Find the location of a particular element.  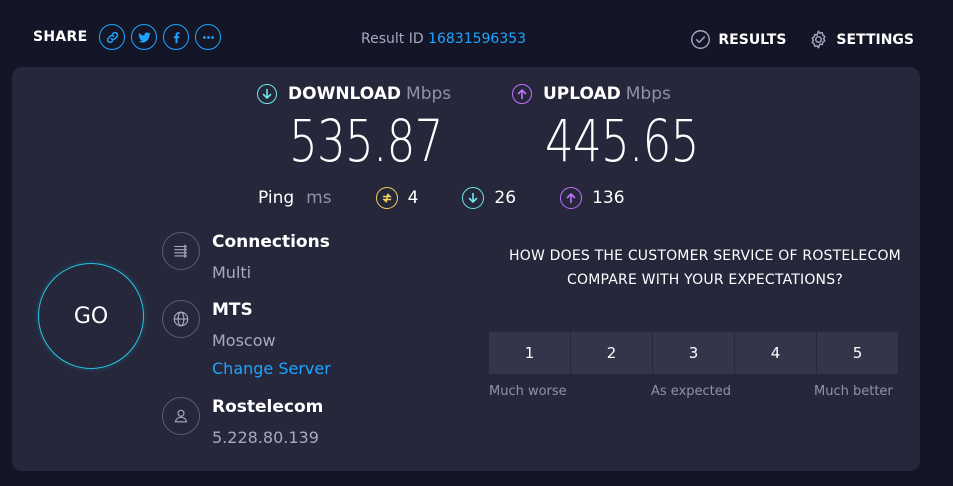

change-server-link: Change Server is located at coordinates (271, 368).